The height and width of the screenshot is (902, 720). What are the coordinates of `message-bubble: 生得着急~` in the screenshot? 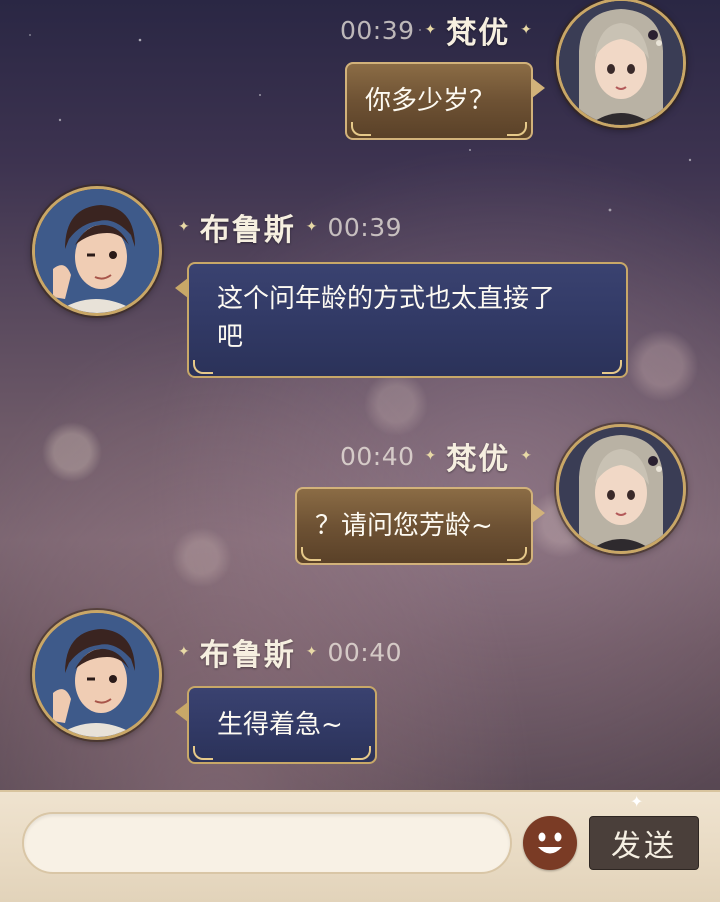 It's located at (276, 725).